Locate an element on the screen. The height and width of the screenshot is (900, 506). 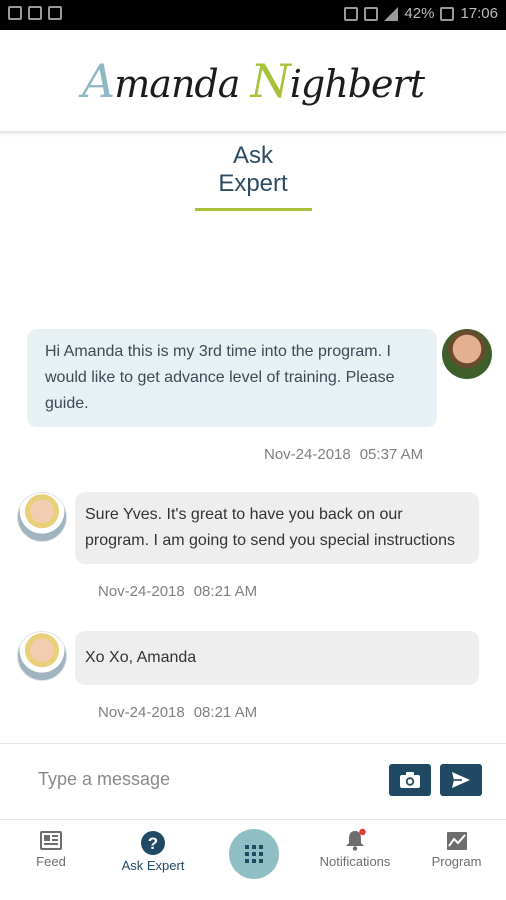
newspaper-icon is located at coordinates (51, 840).